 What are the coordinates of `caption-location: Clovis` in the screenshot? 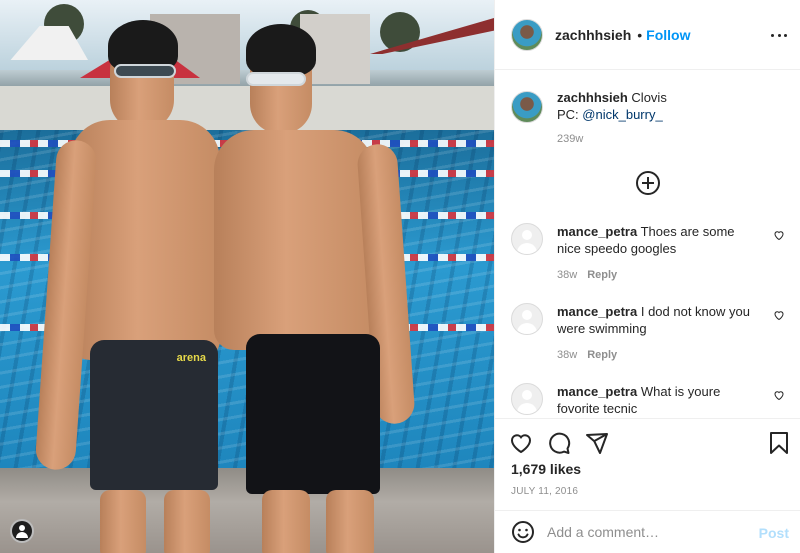 It's located at (649, 97).